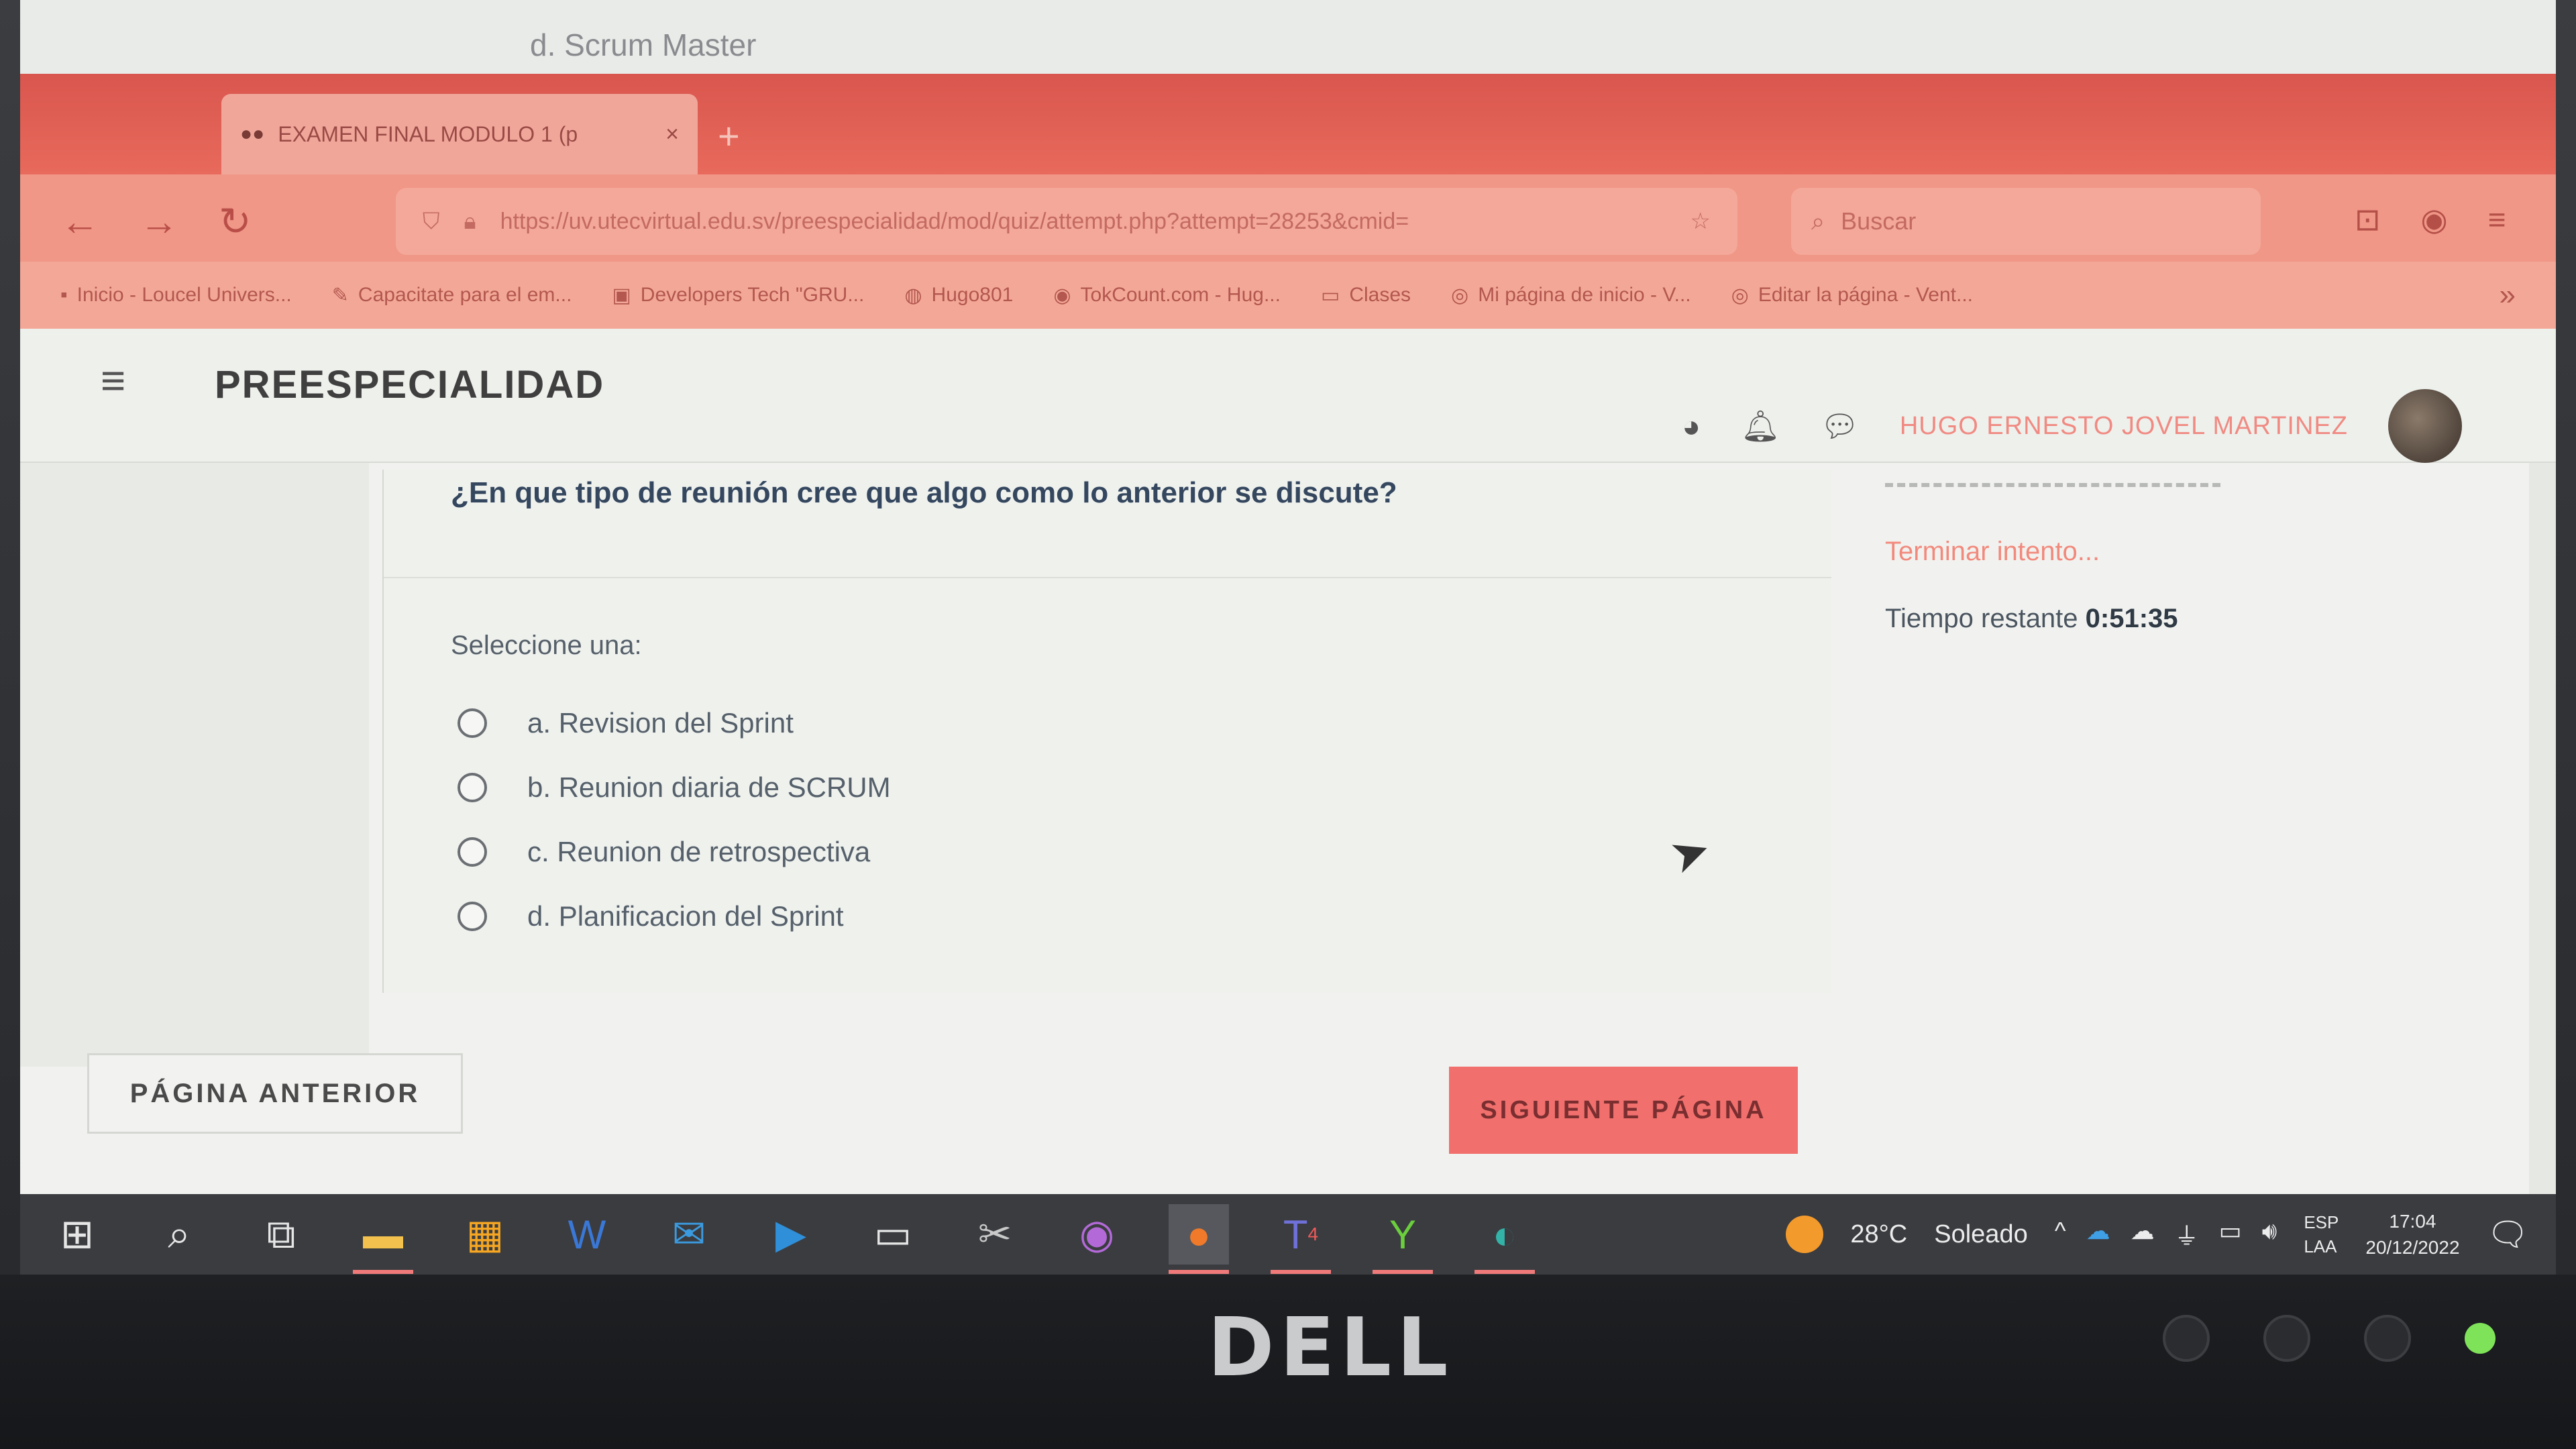  What do you see at coordinates (2508, 1234) in the screenshot?
I see `notification-icon: 🗨︎` at bounding box center [2508, 1234].